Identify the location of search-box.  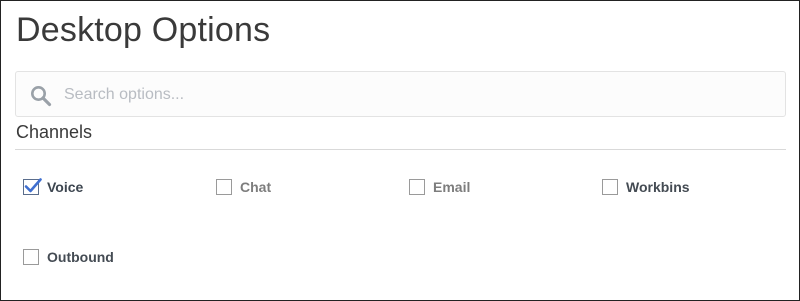
(400, 94).